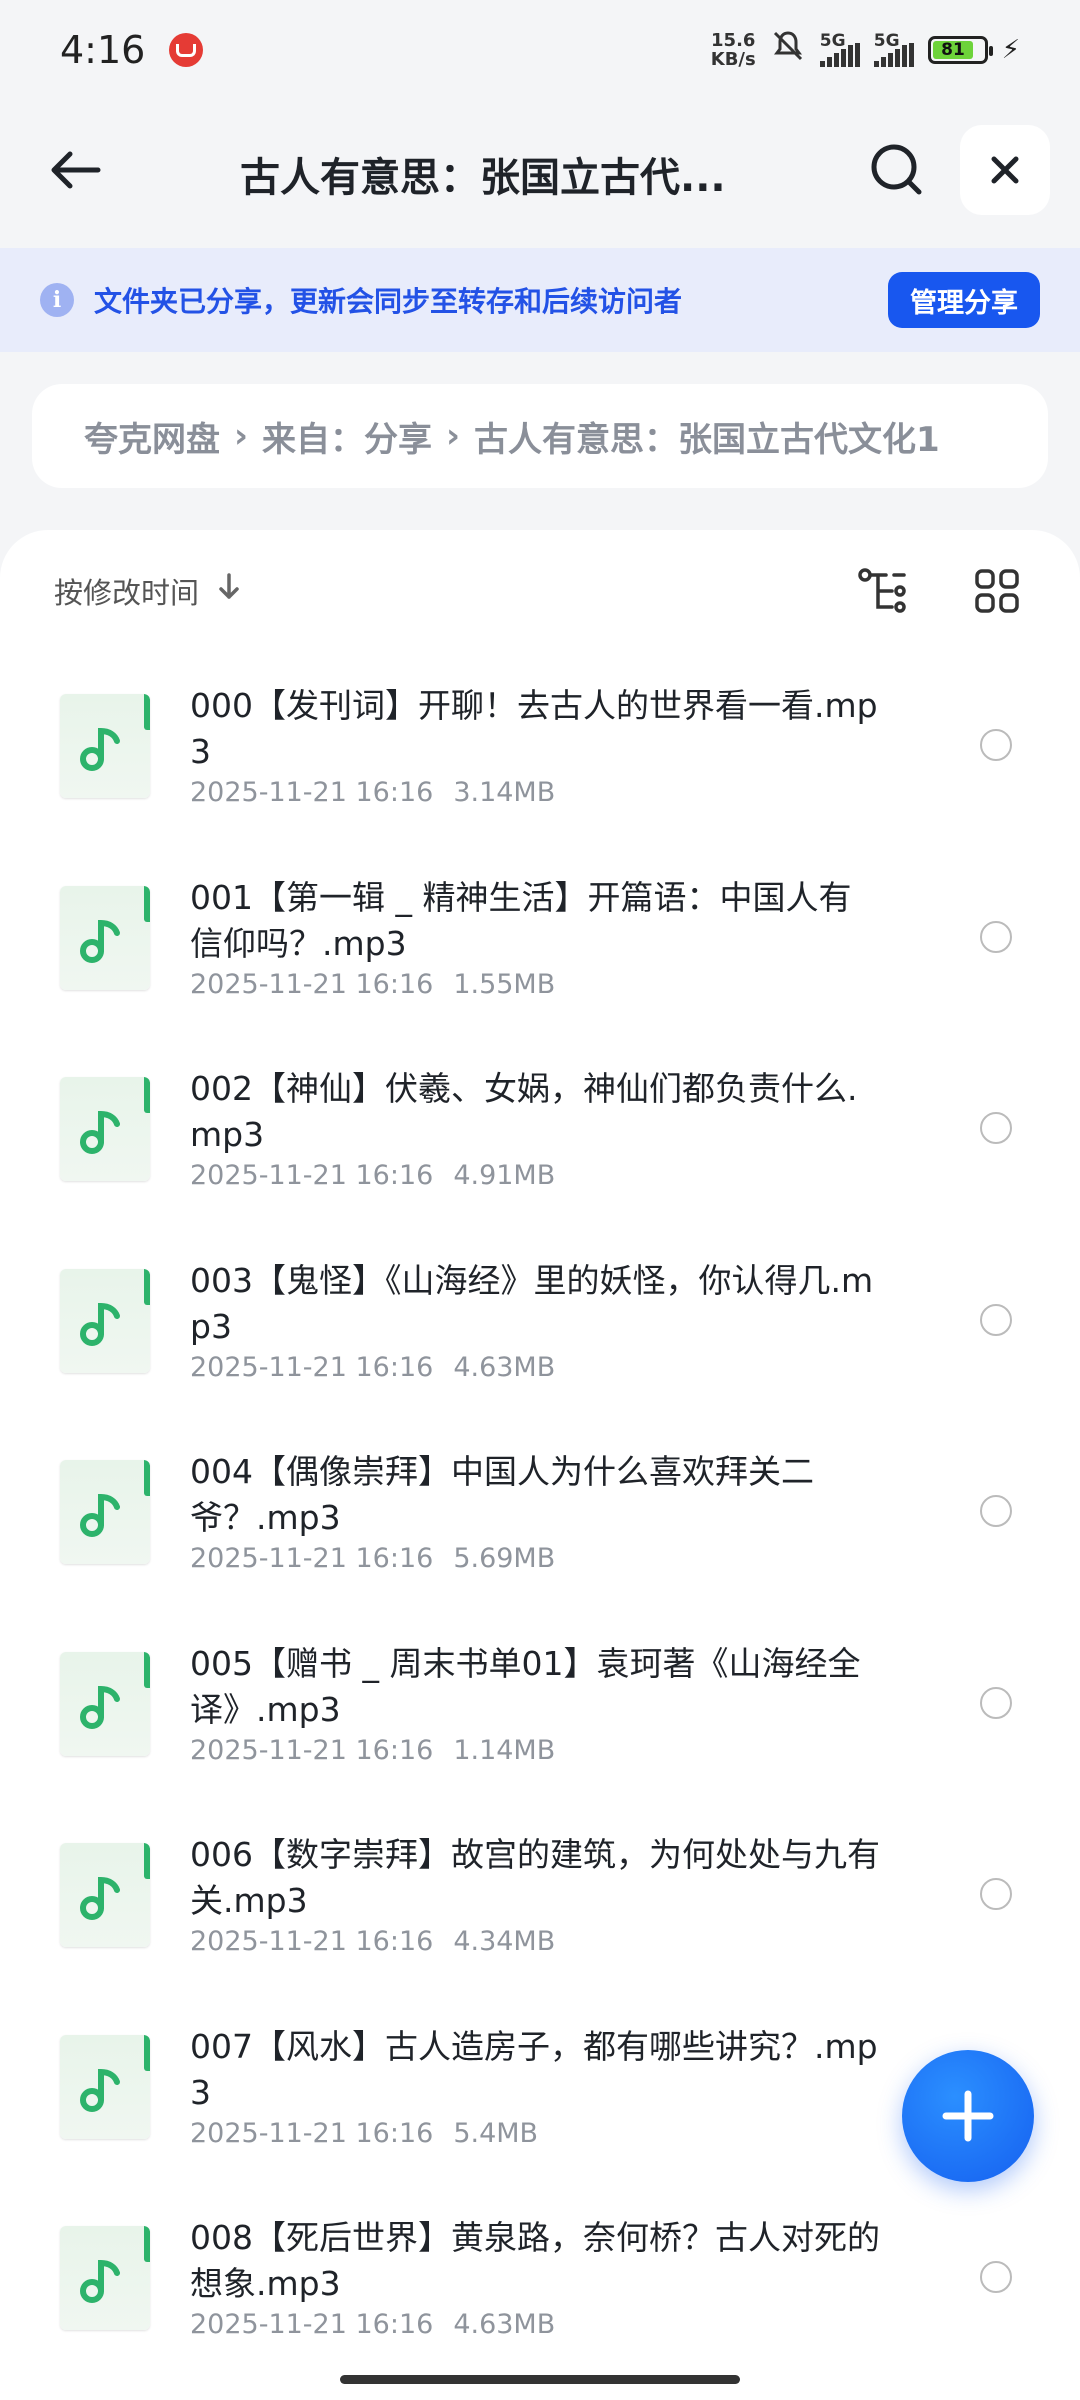 The image size is (1080, 2400). I want to click on charging-icon: ⚡, so click(1010, 50).